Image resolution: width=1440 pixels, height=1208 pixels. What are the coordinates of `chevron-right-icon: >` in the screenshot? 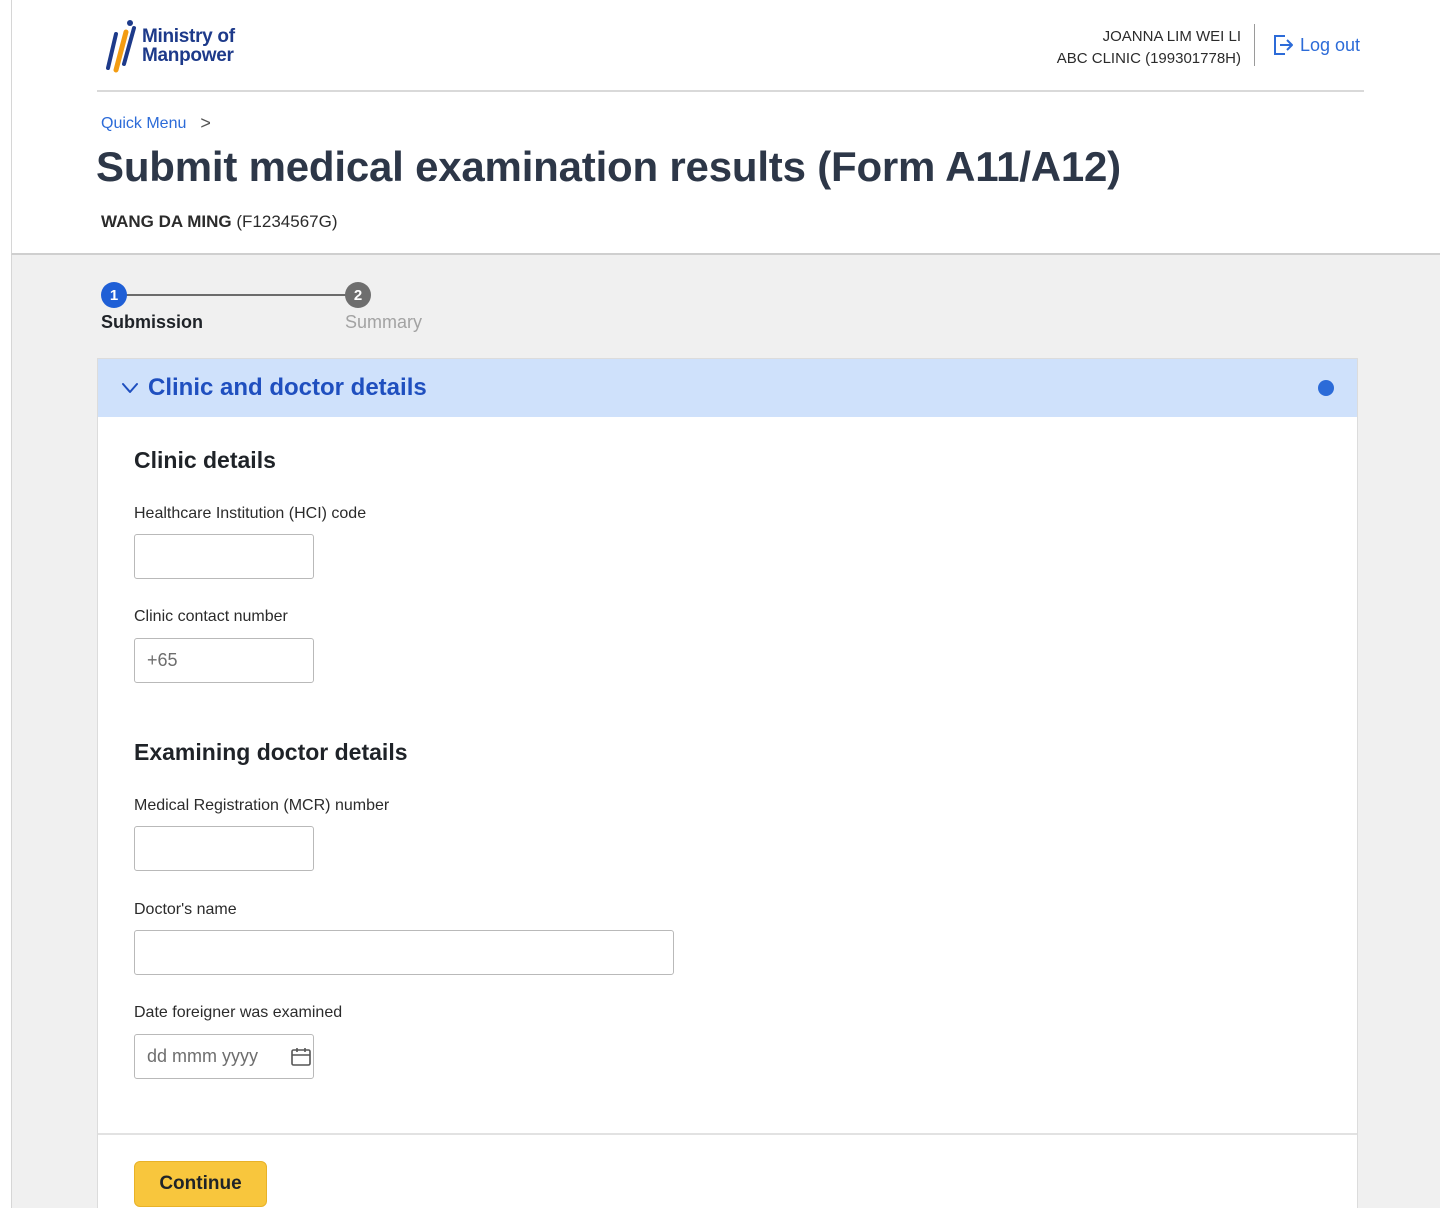 It's located at (205, 123).